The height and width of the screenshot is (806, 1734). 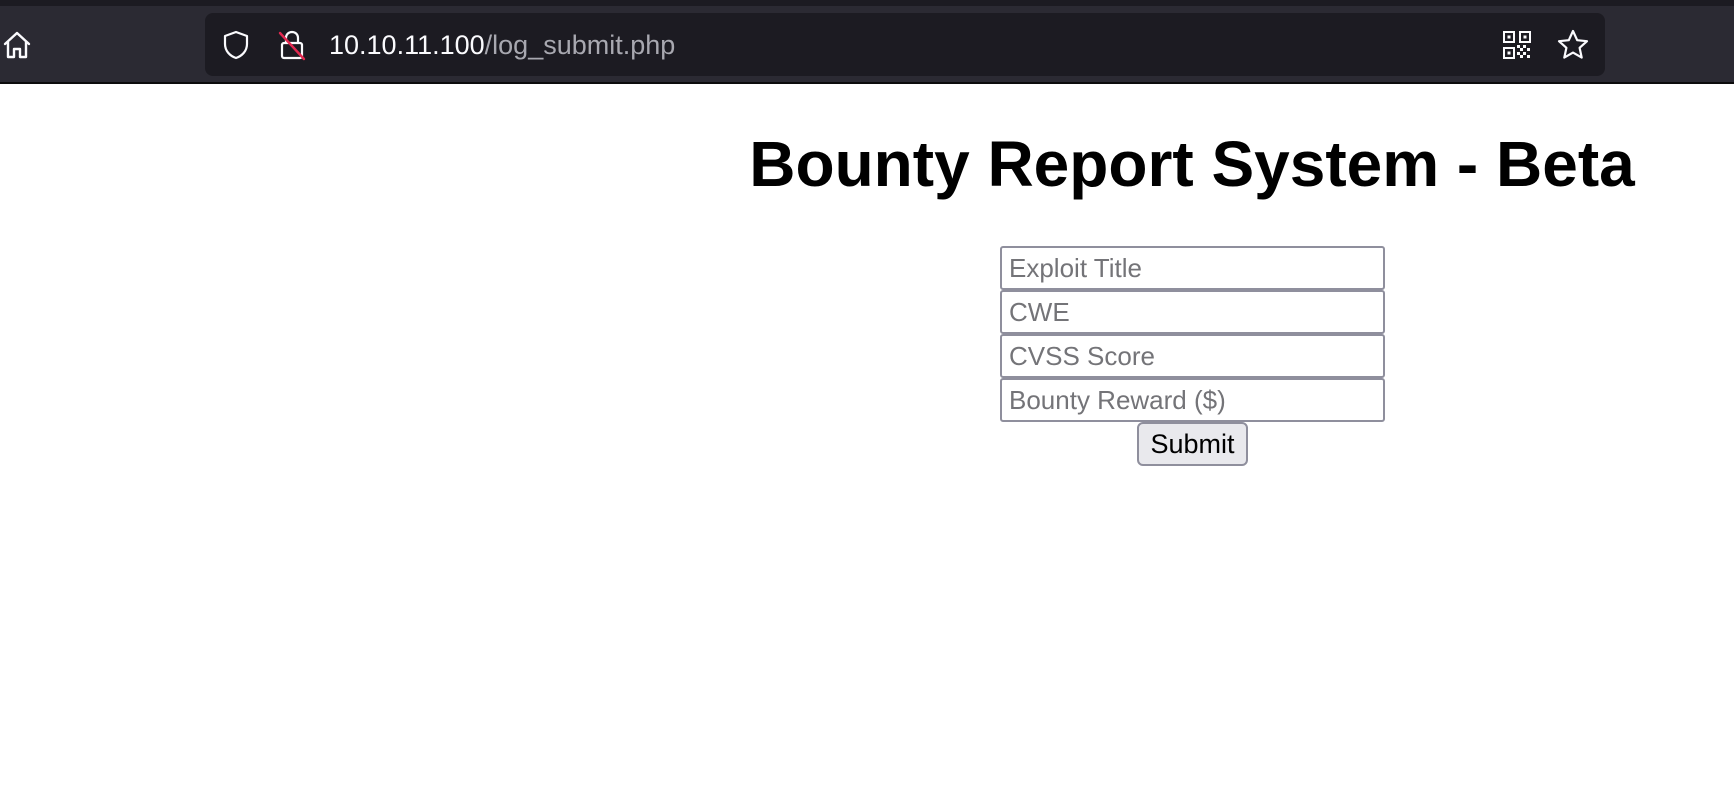 What do you see at coordinates (236, 45) in the screenshot?
I see `shield-icon` at bounding box center [236, 45].